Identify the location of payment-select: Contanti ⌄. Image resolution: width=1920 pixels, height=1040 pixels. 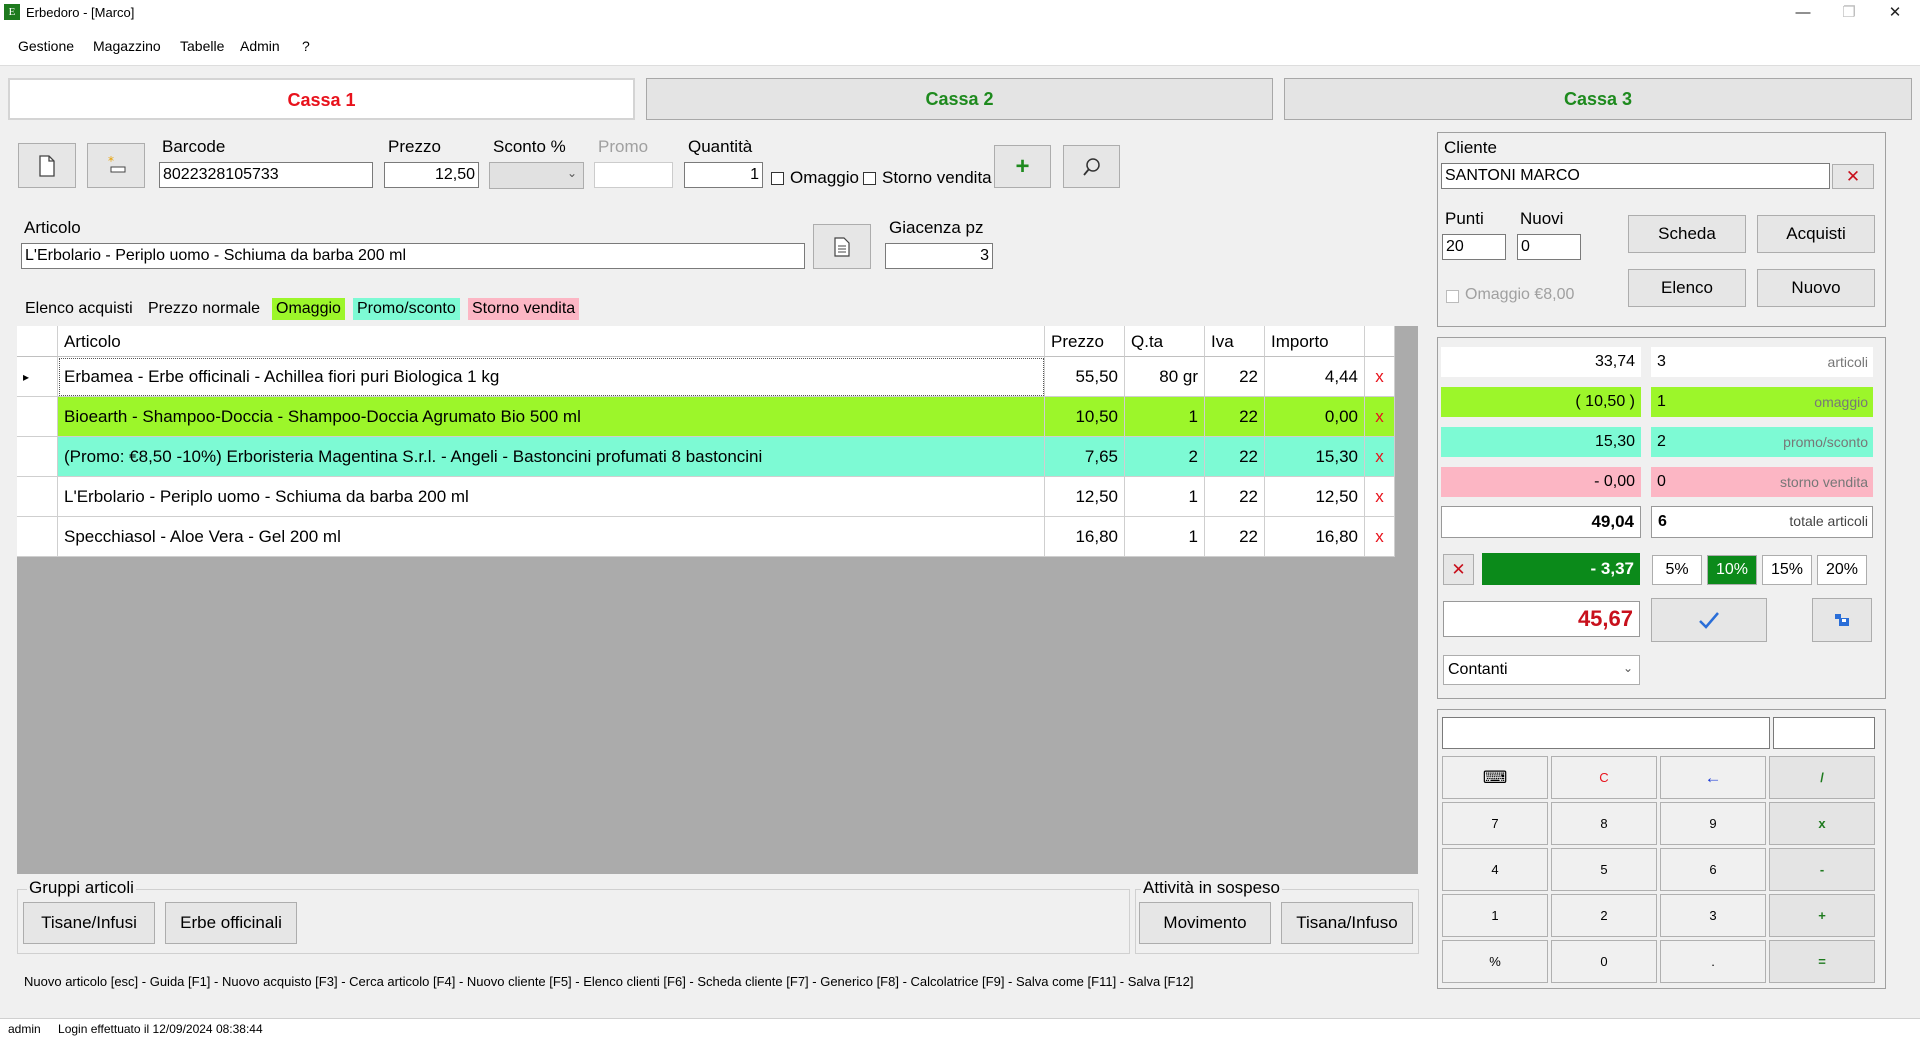
(1541, 670).